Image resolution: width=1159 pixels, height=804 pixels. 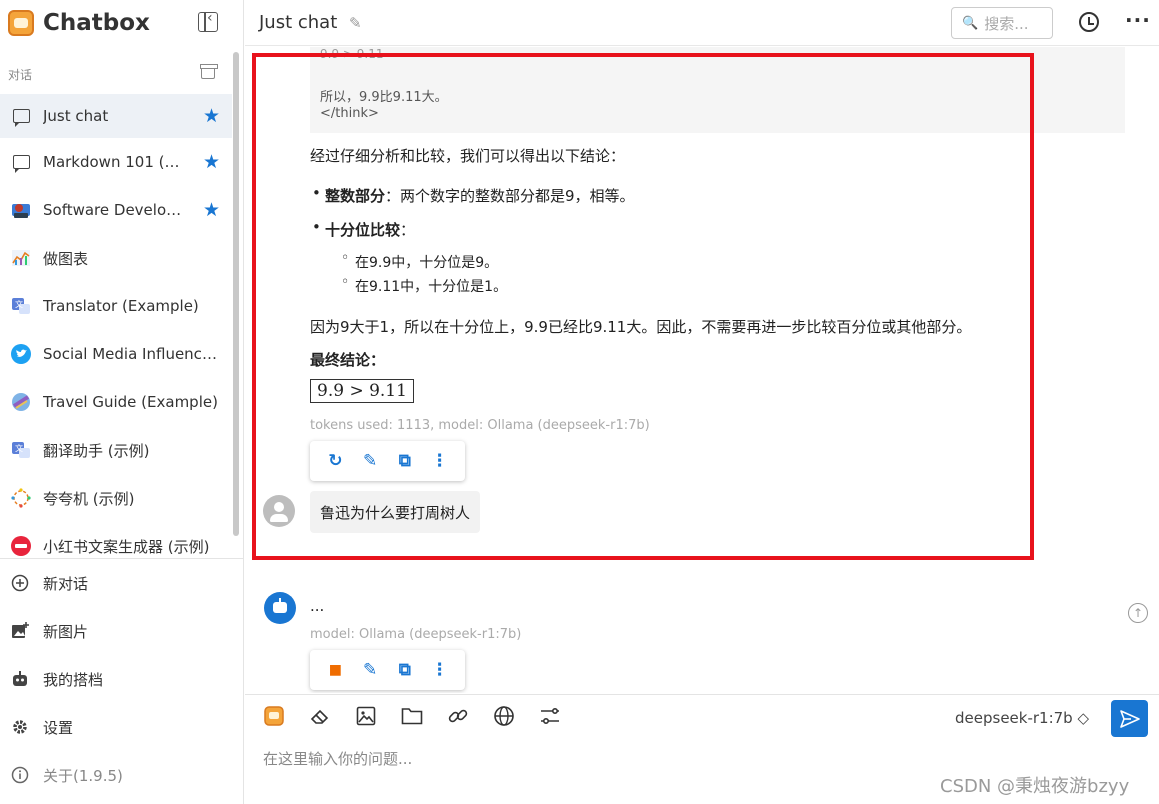 What do you see at coordinates (21, 402) in the screenshot?
I see `travel-avatar-icon` at bounding box center [21, 402].